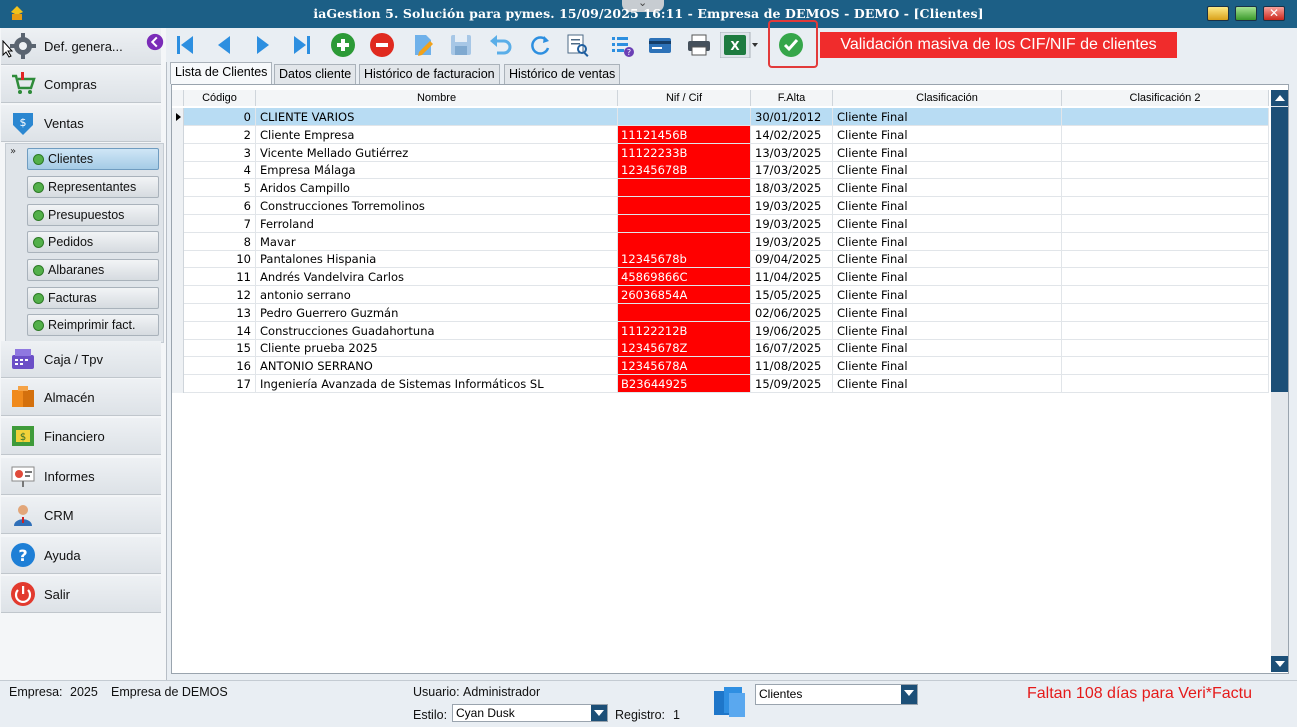 This screenshot has width=1297, height=727. I want to click on tab-lista-clientes: Lista de Clientes, so click(221, 73).